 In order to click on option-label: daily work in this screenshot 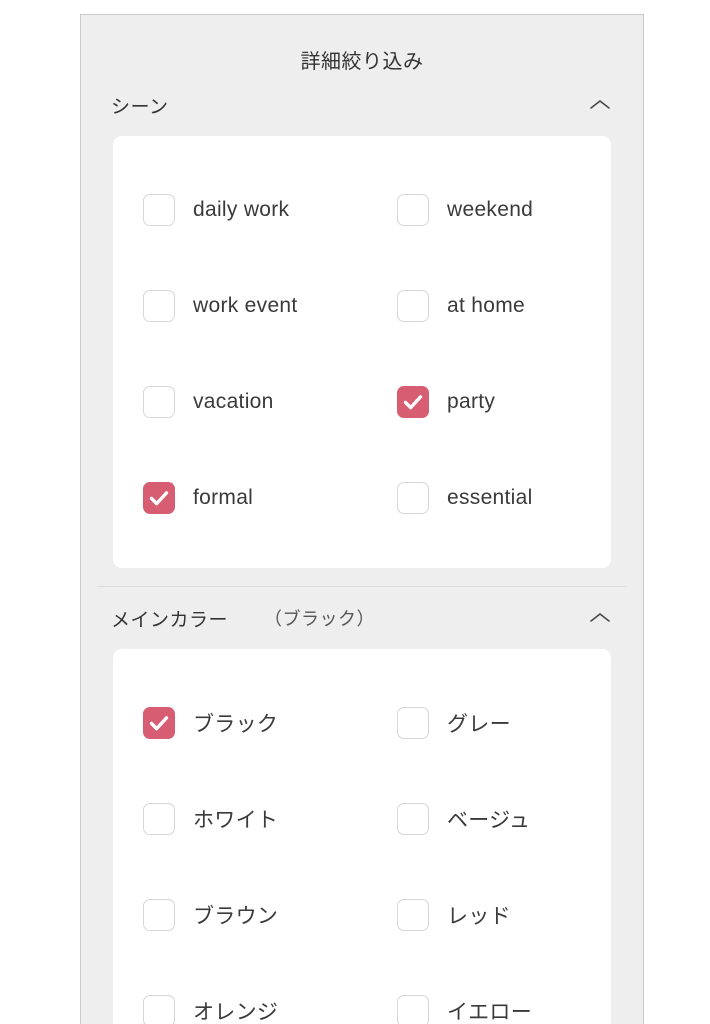, I will do `click(241, 209)`.